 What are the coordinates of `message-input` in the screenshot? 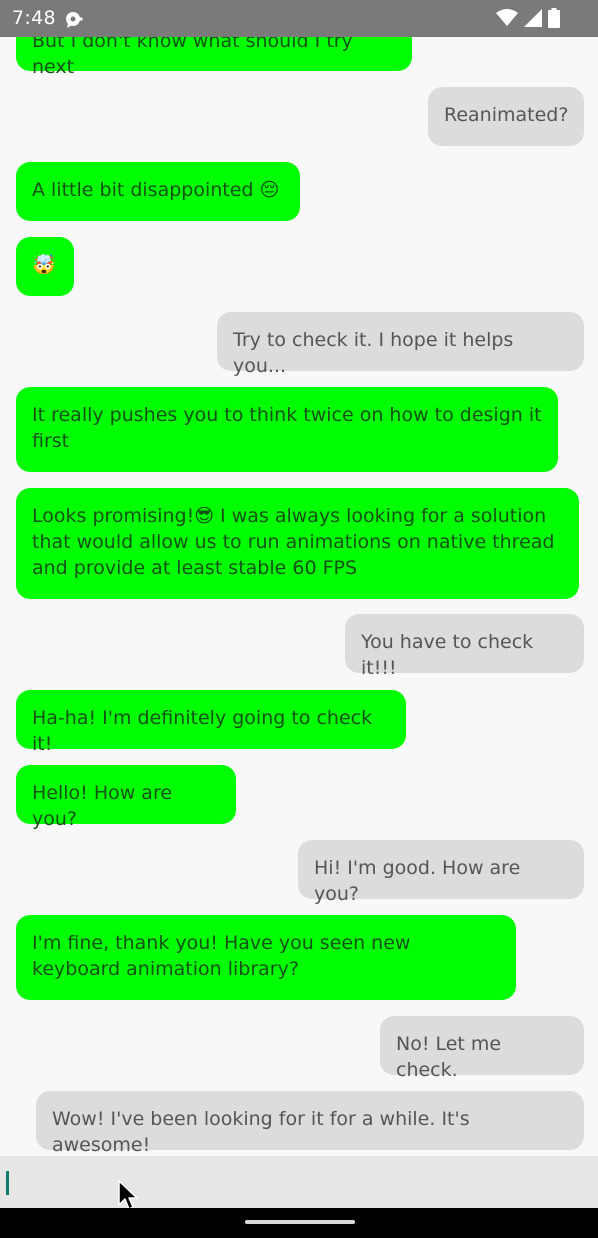 It's located at (299, 1182).